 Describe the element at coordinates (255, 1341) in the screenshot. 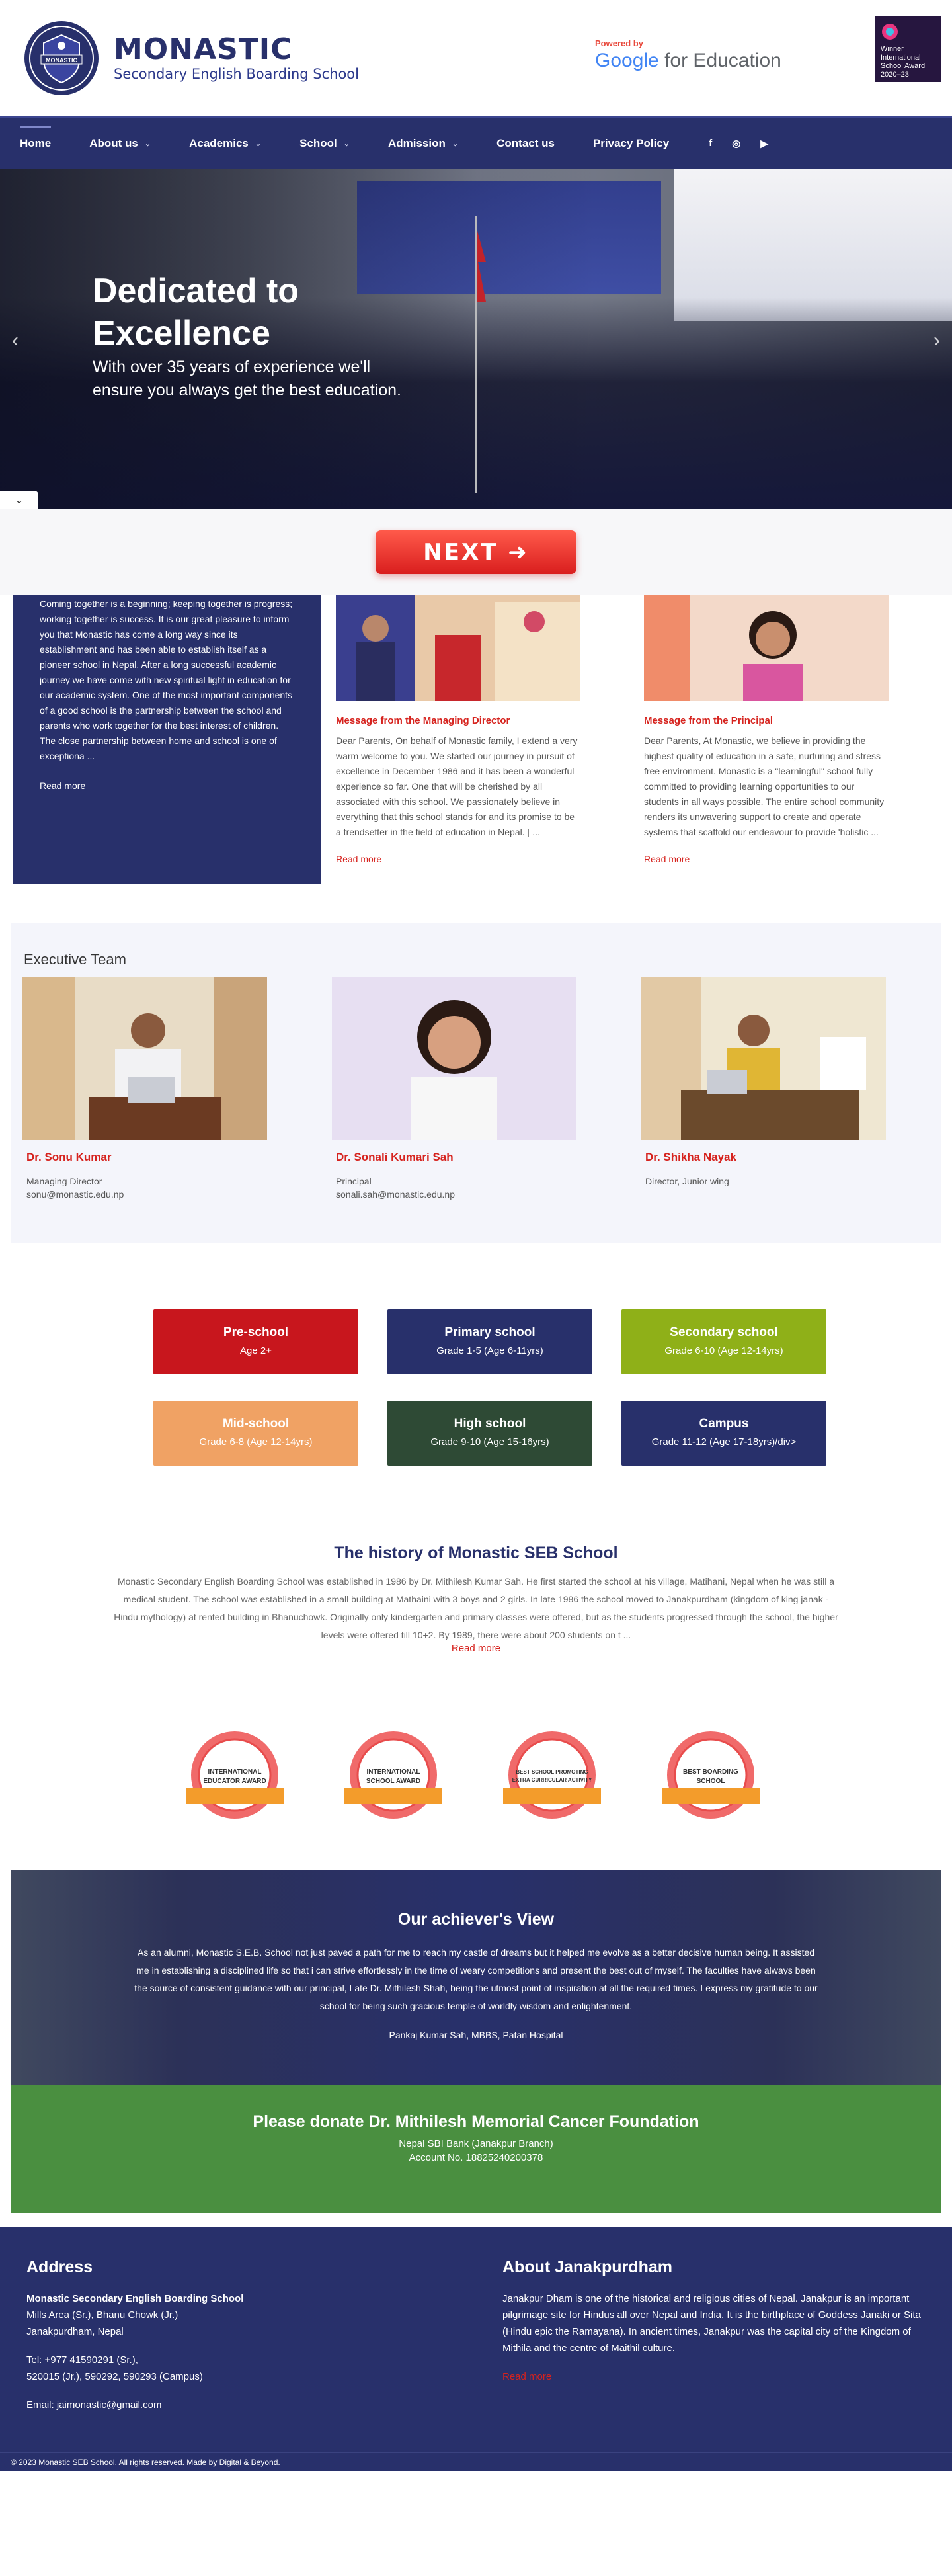

I see `level-pre-school-button: Pre-school Age 2+` at that location.